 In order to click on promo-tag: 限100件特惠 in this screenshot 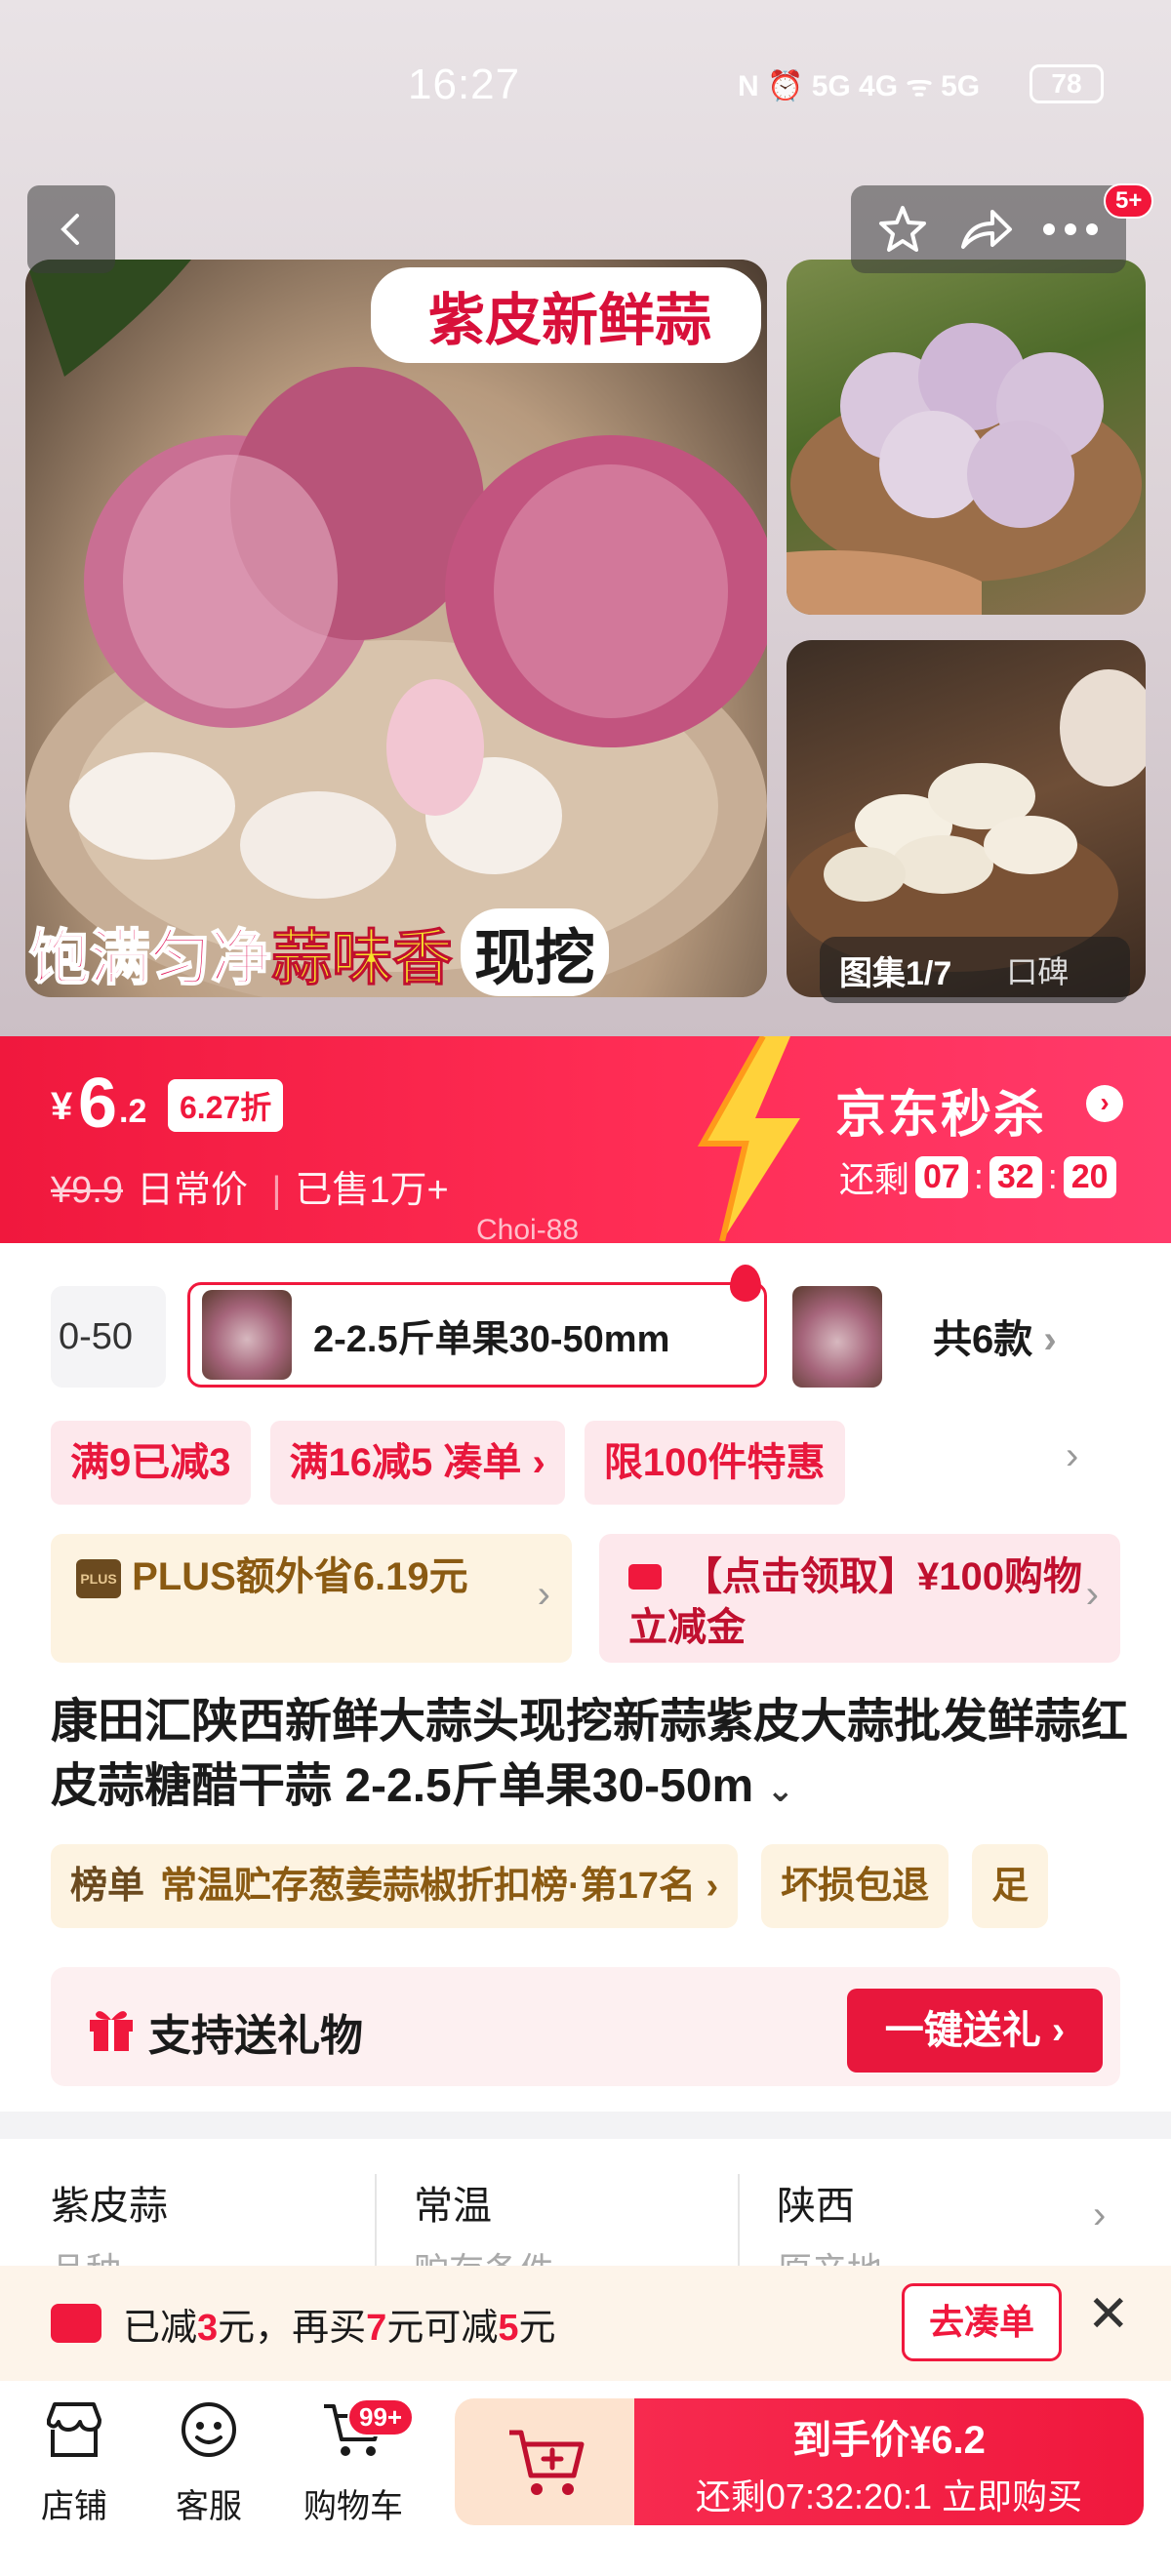, I will do `click(714, 1463)`.